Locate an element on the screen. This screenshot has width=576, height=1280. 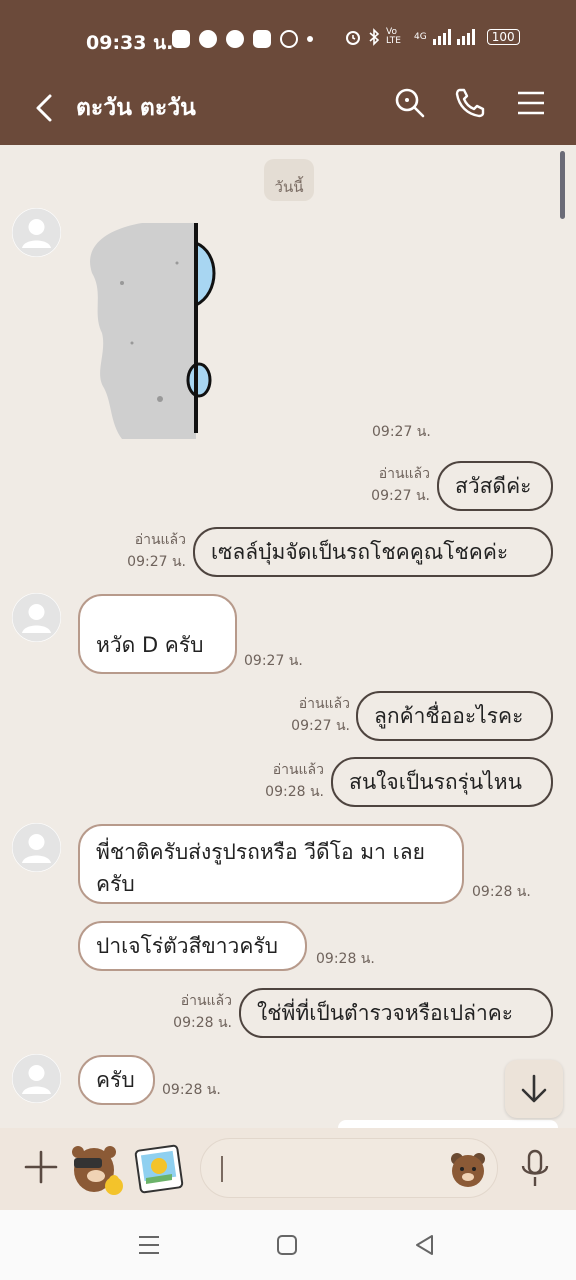
phone-icon is located at coordinates (470, 103).